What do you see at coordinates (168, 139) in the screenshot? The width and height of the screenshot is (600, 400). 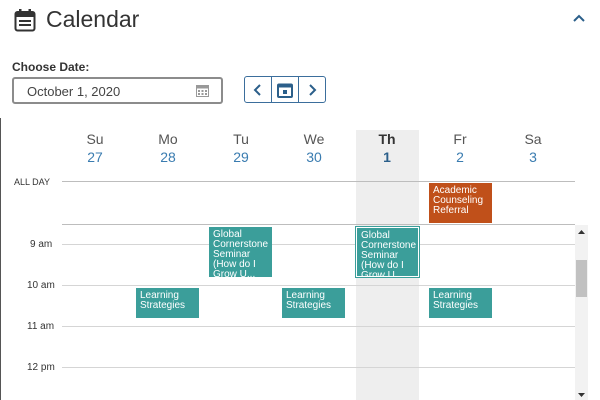 I see `day-name: Mo` at bounding box center [168, 139].